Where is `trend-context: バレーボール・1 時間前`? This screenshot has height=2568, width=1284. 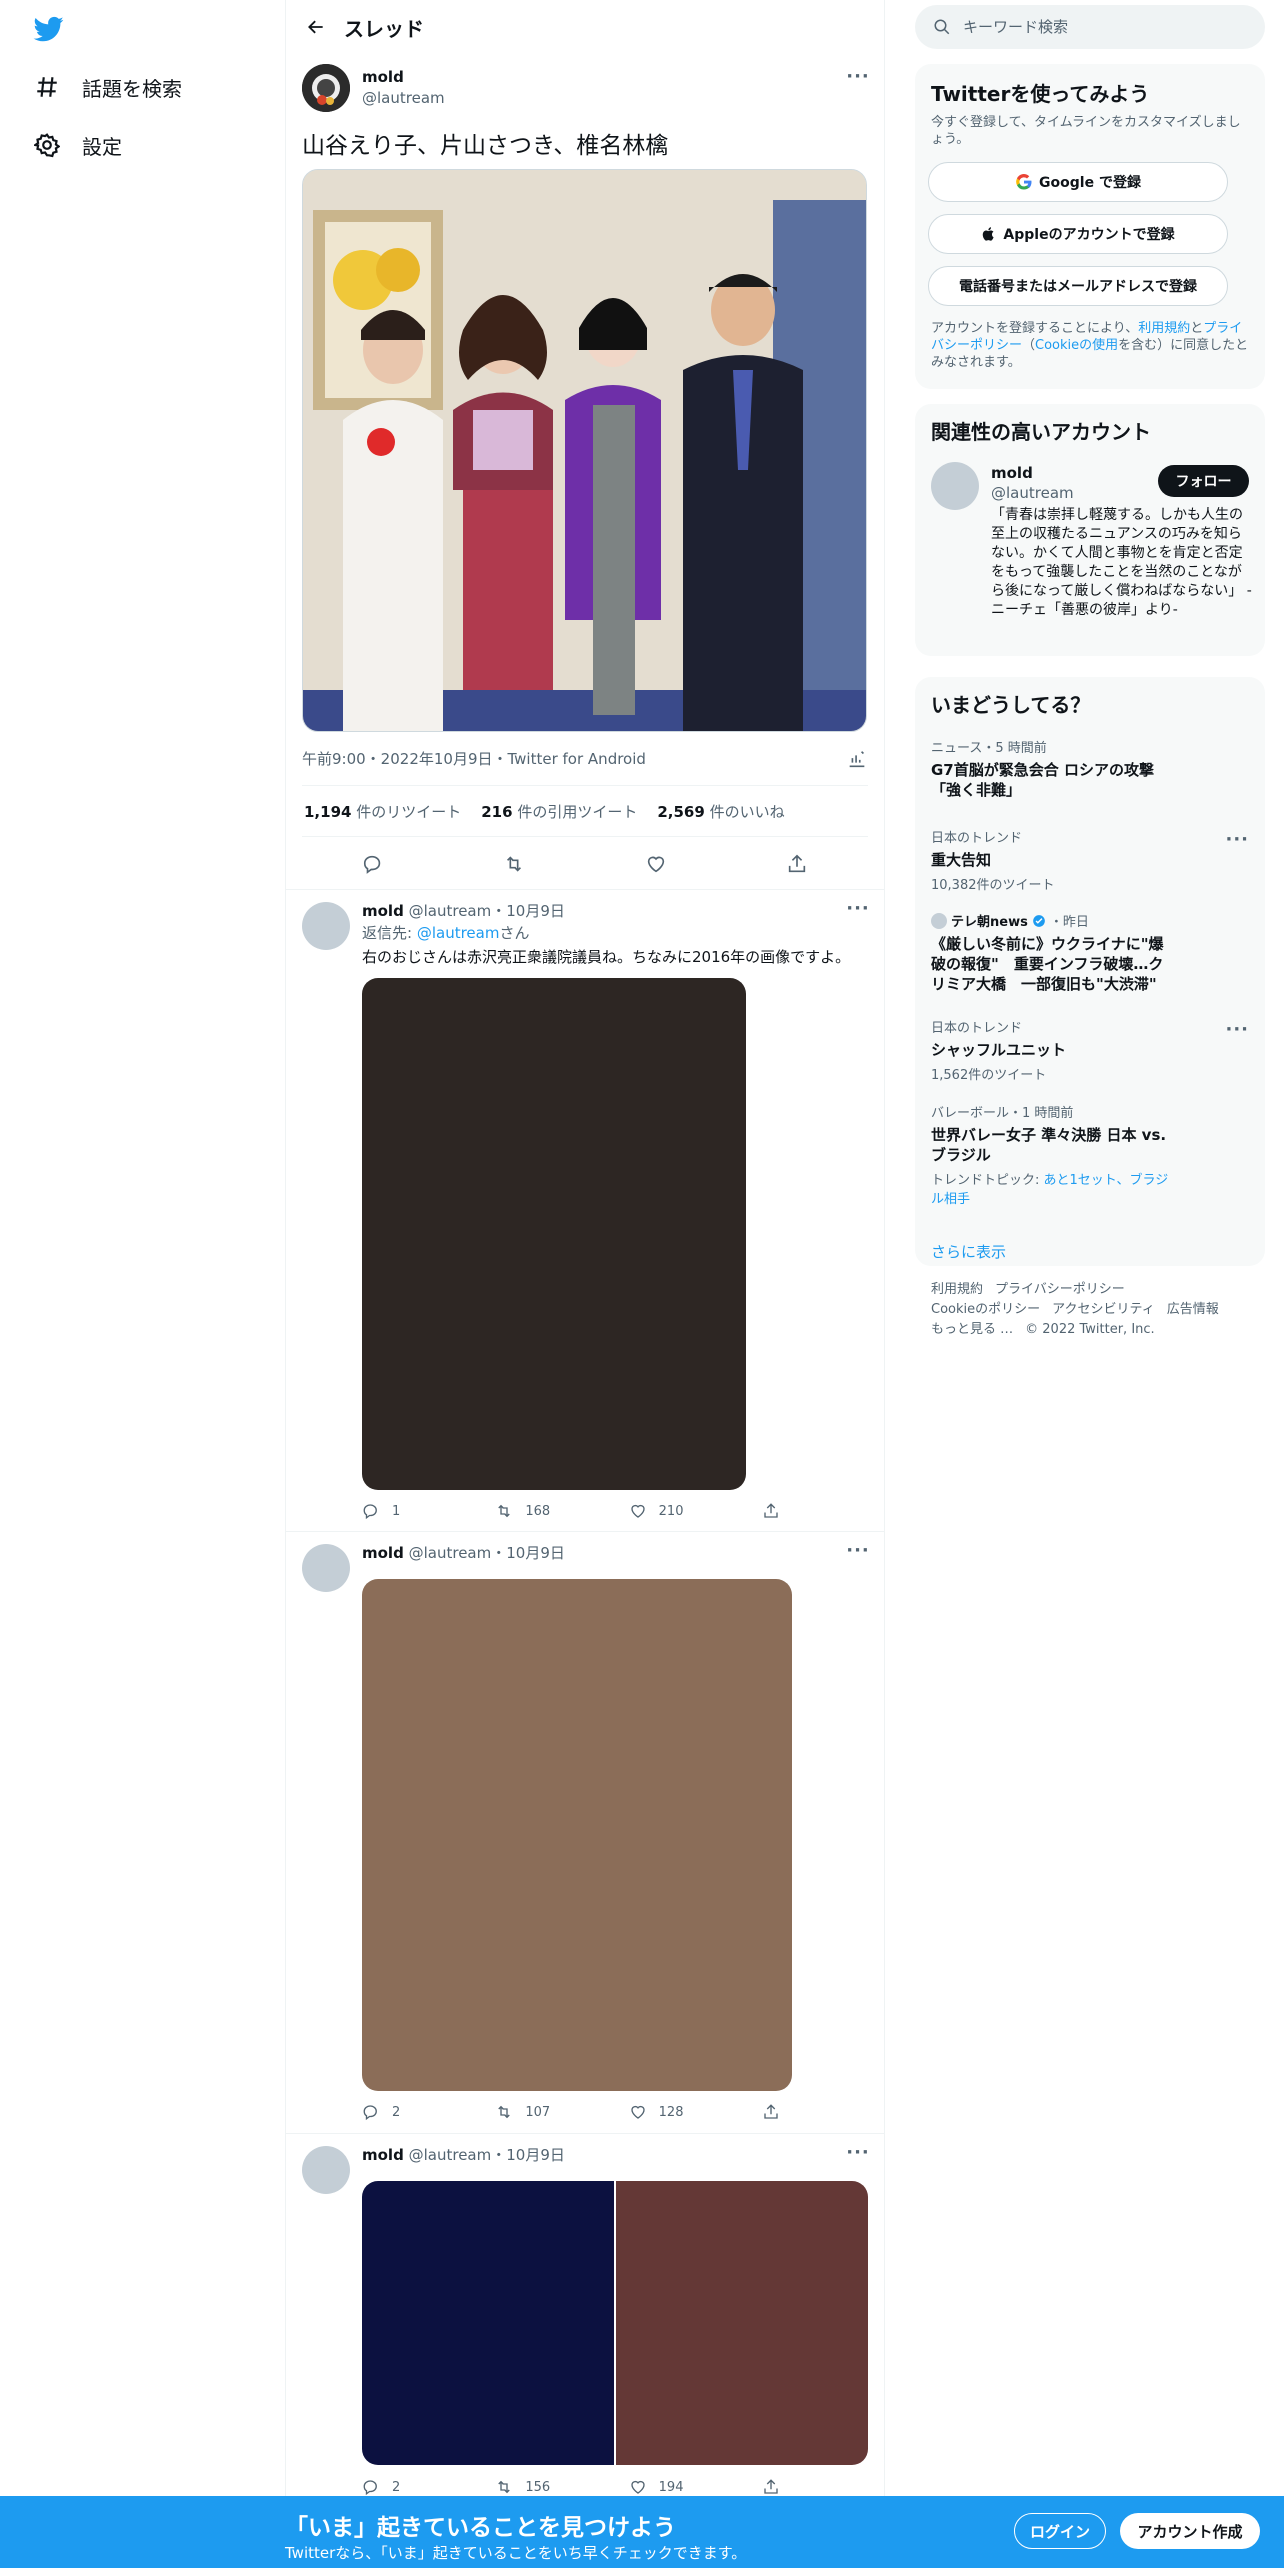
trend-context: バレーボール・1 時間前 is located at coordinates (1002, 1113).